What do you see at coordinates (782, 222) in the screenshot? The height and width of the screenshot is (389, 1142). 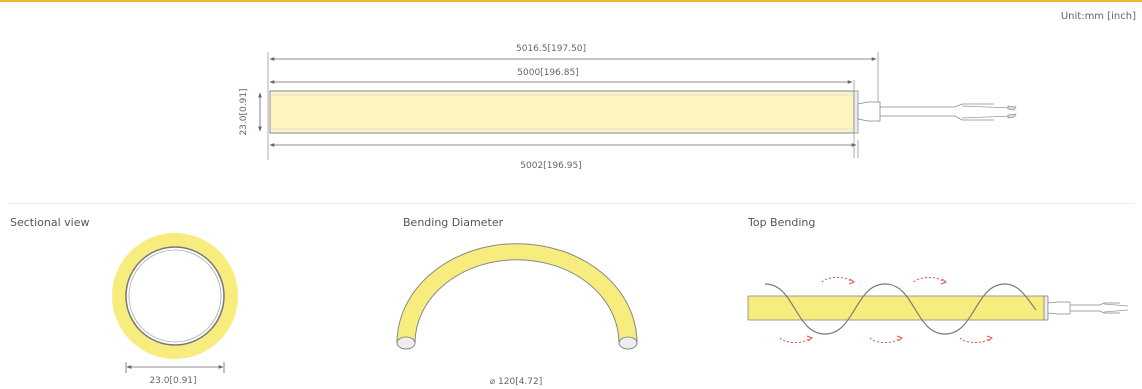 I see `top-bending-title: Top Bending` at bounding box center [782, 222].